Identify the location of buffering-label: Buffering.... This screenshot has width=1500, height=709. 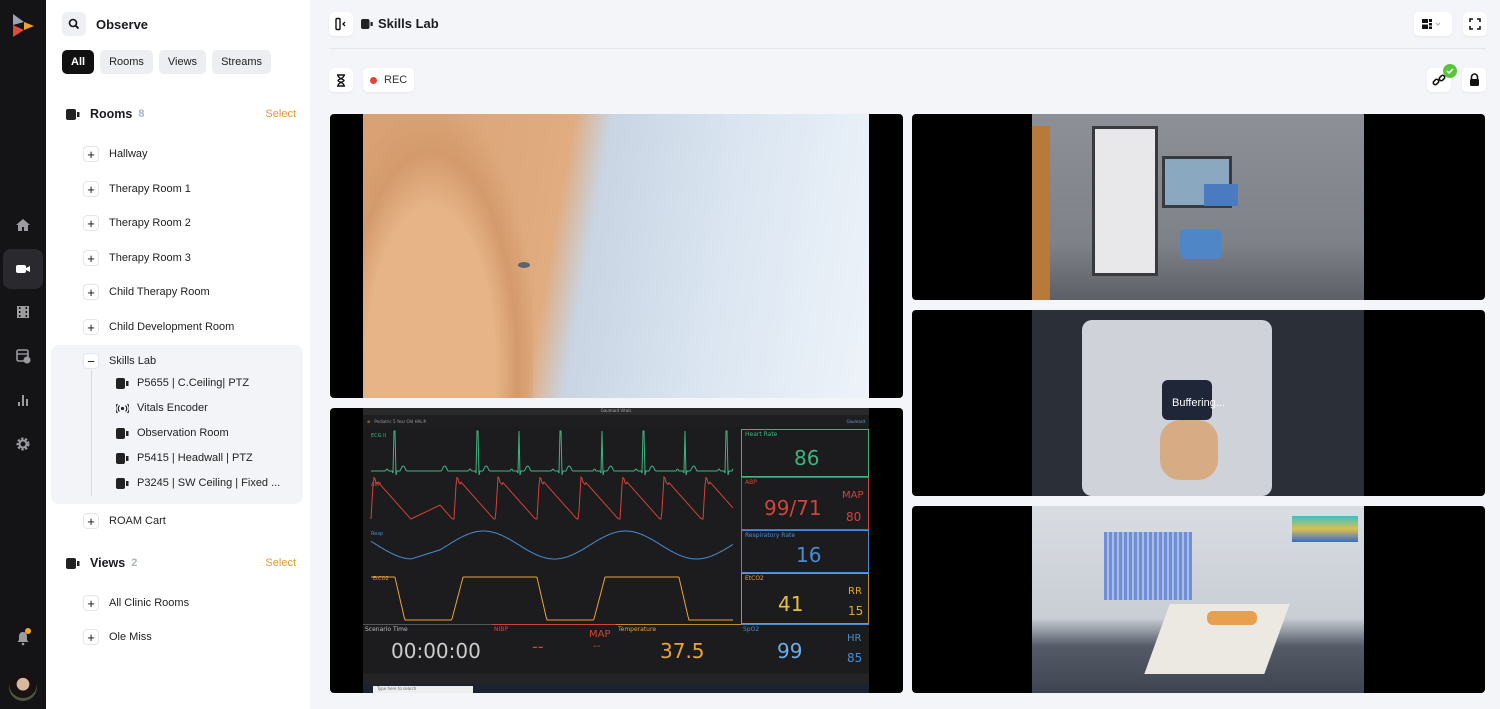
(1198, 403).